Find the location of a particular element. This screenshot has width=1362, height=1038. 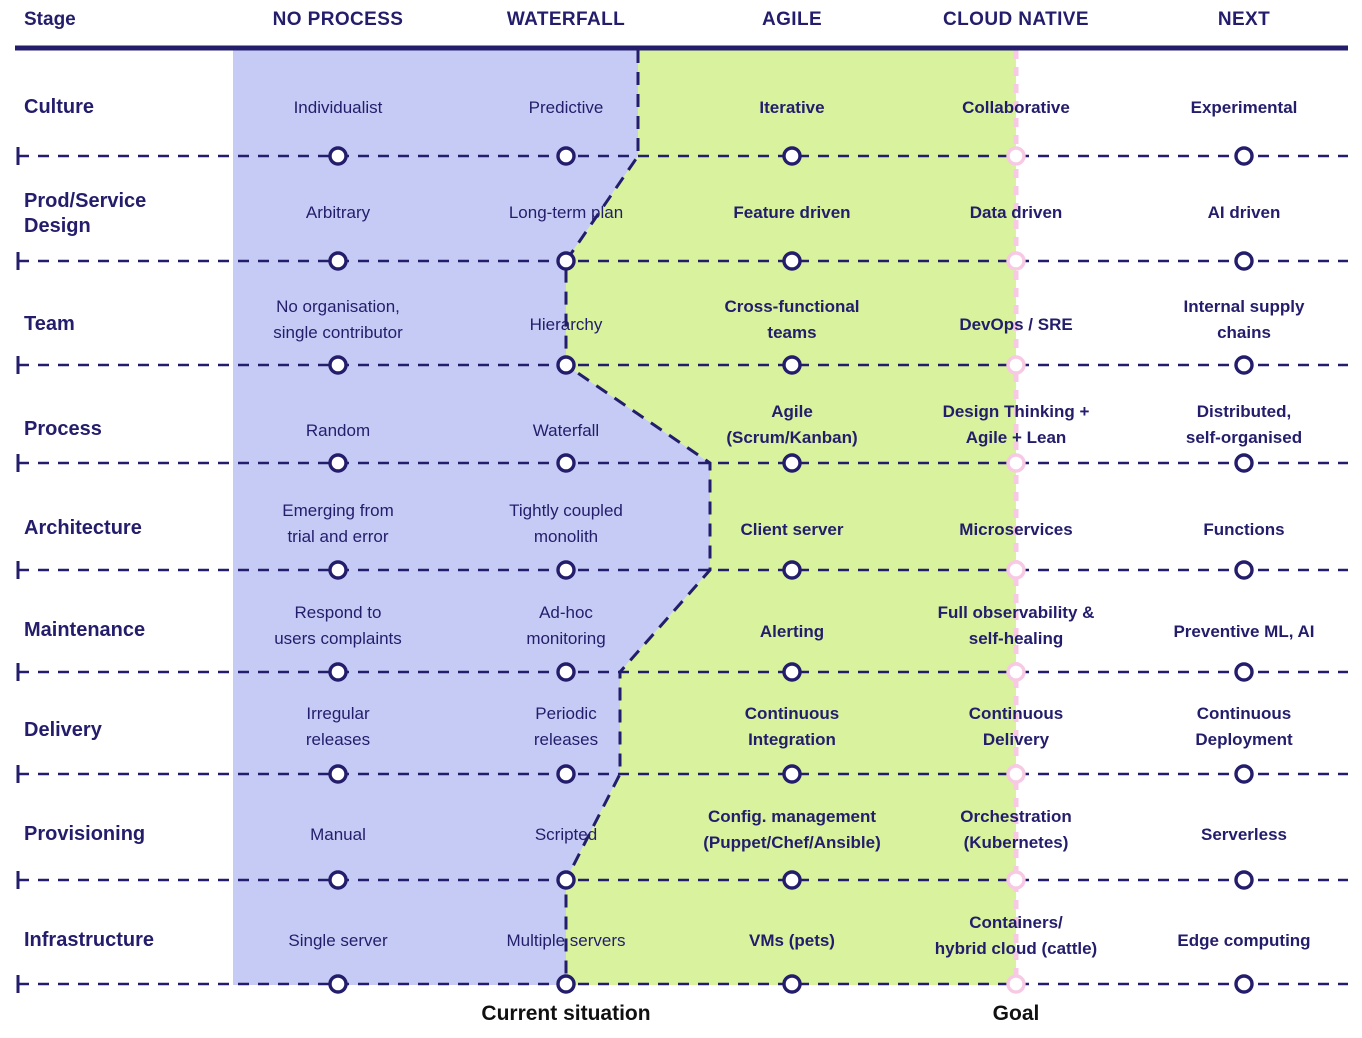

cell-process-cloud-native: Design Thinking + Agile + Lean is located at coordinates (1016, 424).